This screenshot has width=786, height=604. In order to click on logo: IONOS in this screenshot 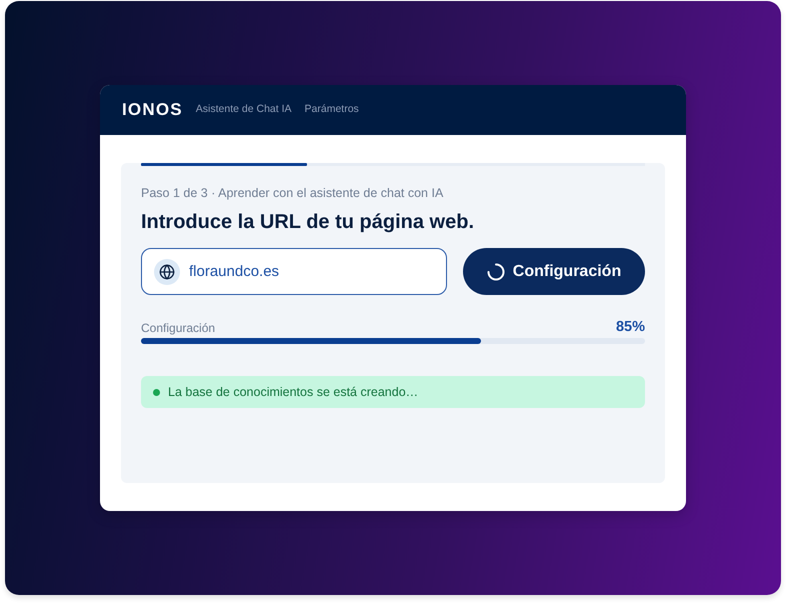, I will do `click(152, 110)`.